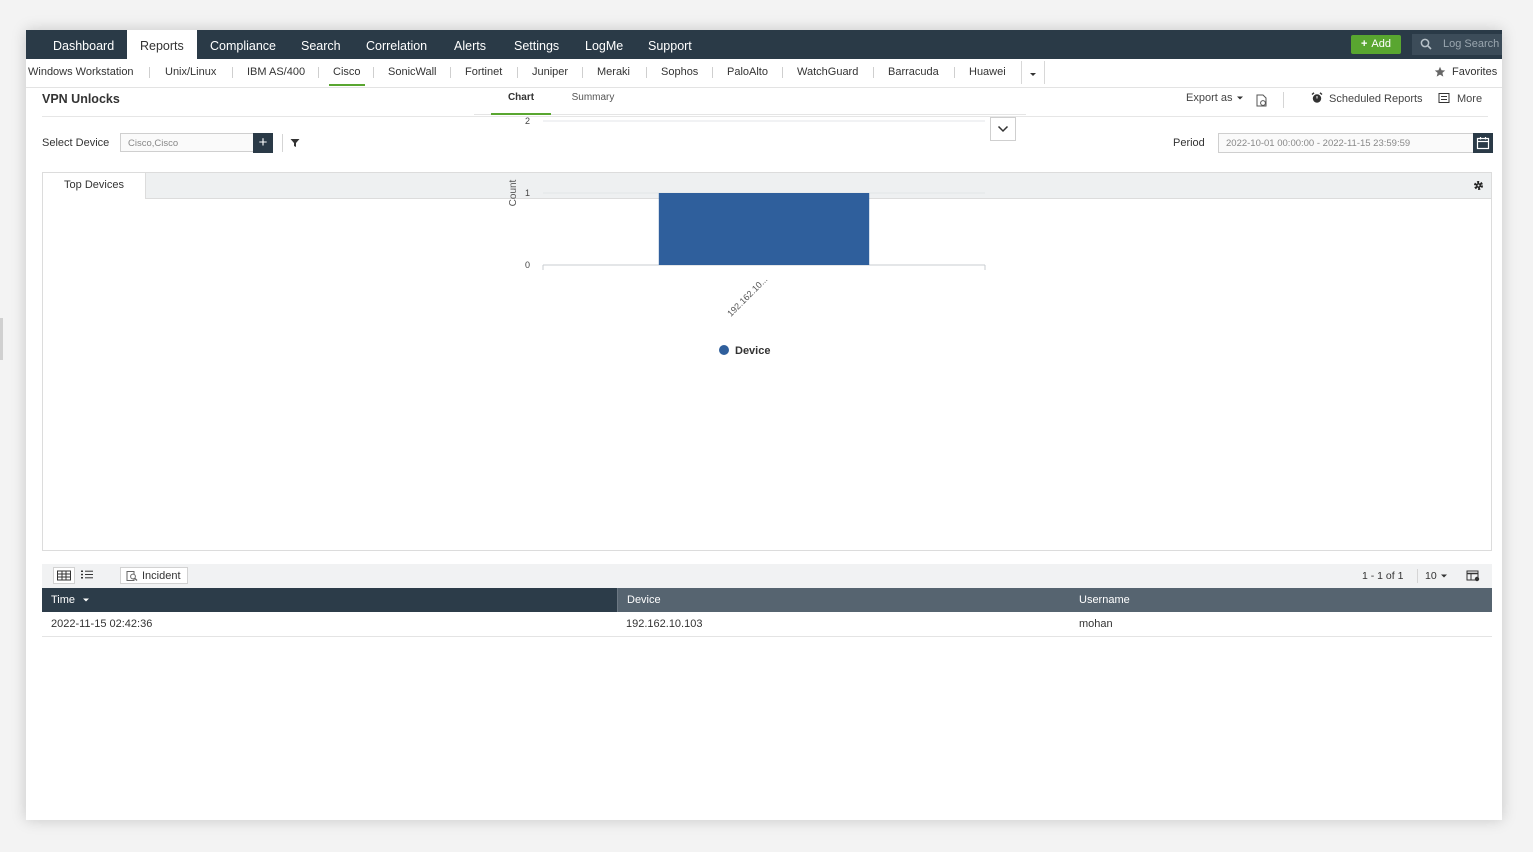  I want to click on log-search-input: Log Search, so click(1457, 44).